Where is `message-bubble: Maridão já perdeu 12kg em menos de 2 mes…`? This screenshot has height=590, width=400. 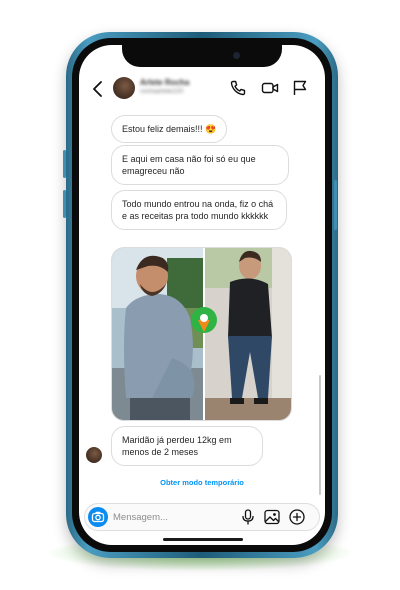
message-bubble: Maridão já perdeu 12kg em menos de 2 mes… is located at coordinates (187, 446).